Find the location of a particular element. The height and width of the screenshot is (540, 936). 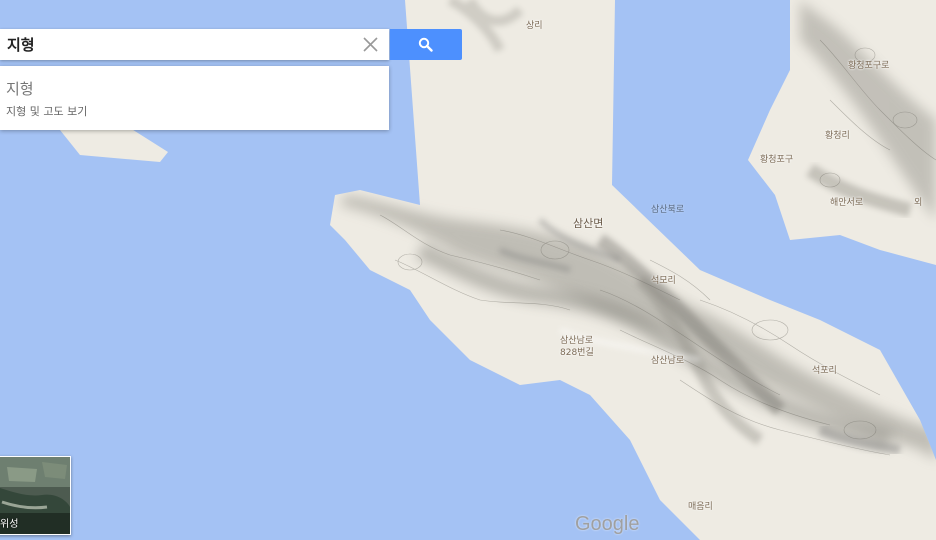

search-box is located at coordinates (194, 44).